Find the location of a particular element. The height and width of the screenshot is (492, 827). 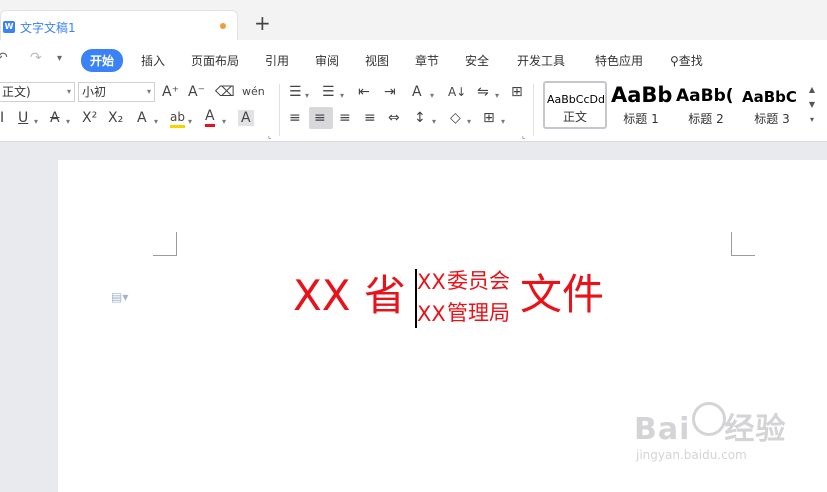

menu-view: 视图 is located at coordinates (377, 60).